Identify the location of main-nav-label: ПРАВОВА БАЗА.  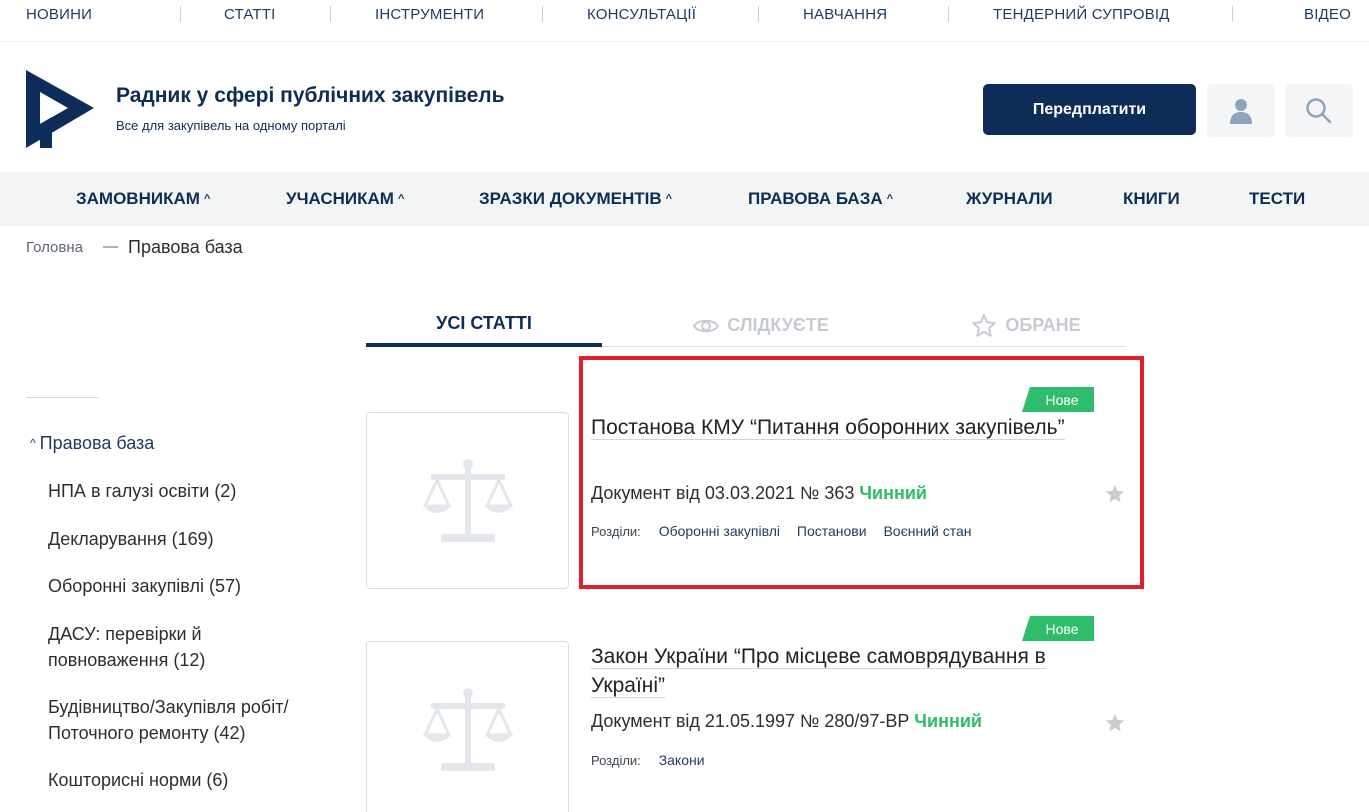
(815, 198).